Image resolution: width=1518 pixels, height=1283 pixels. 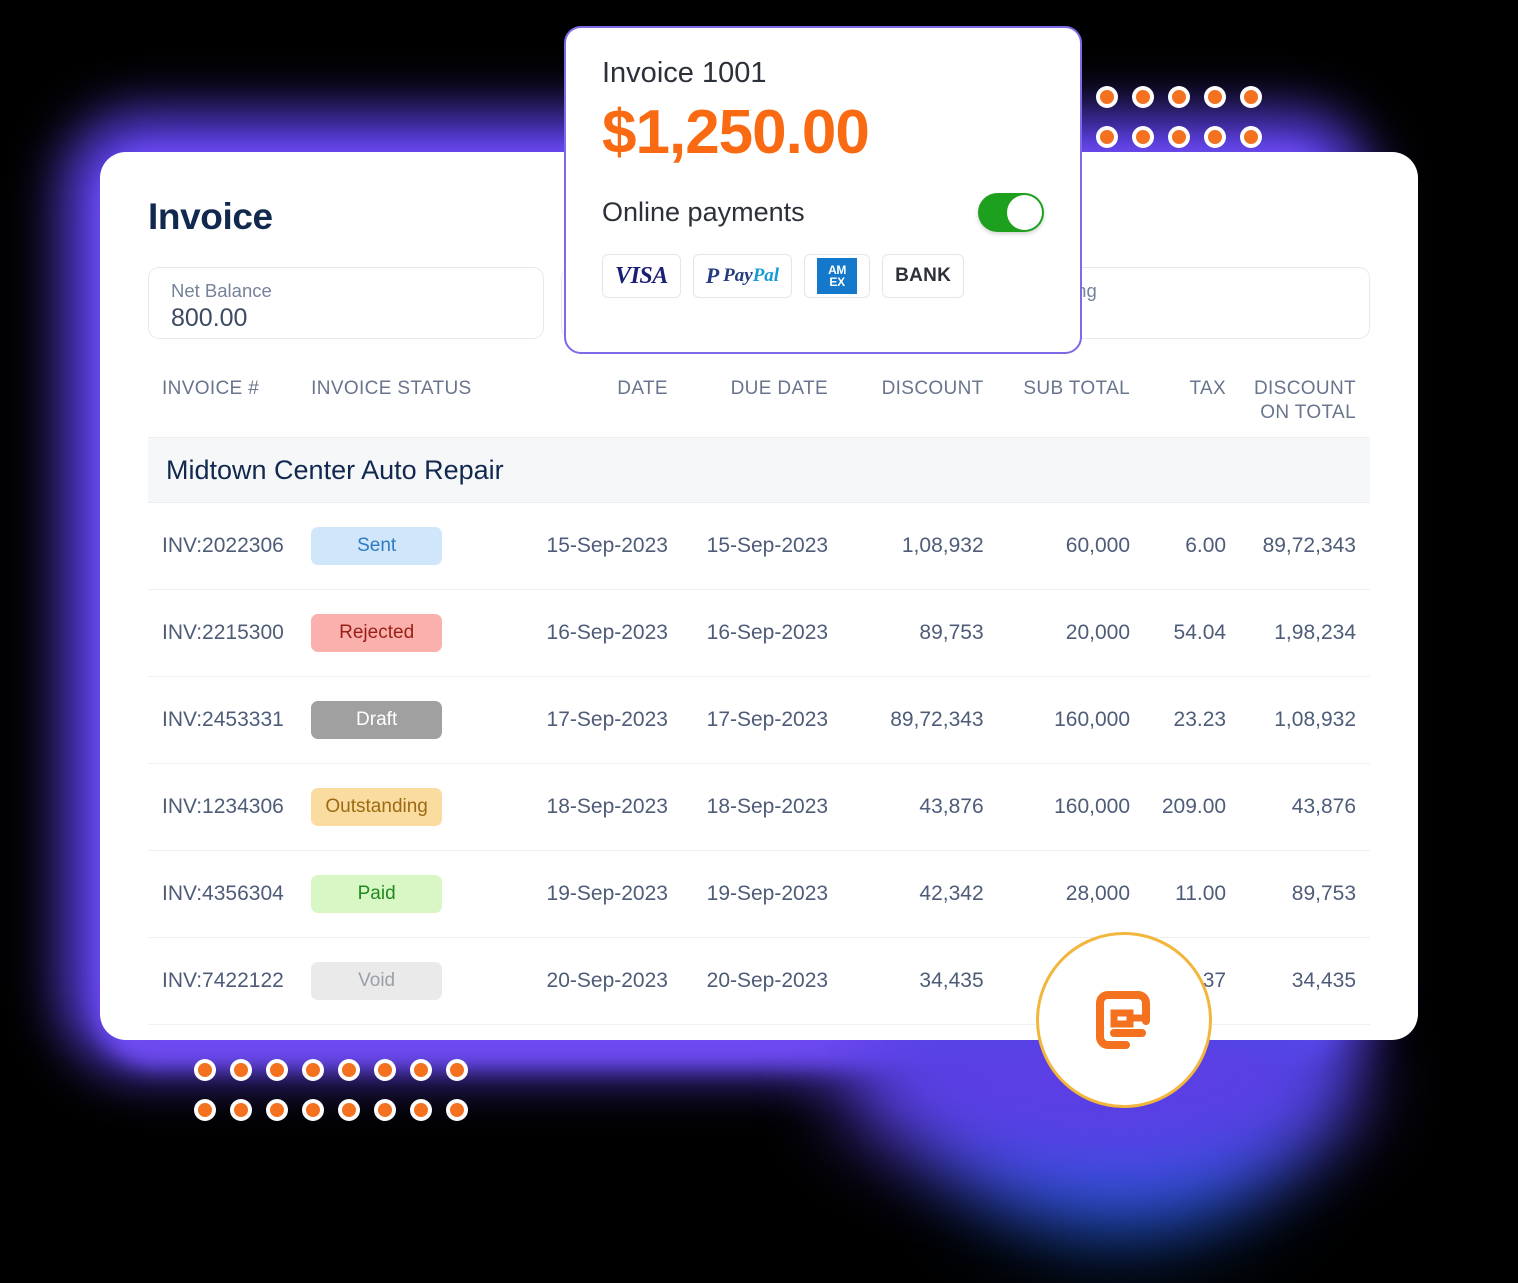 I want to click on cell-invoice-number: INV:2453331, so click(x=223, y=719).